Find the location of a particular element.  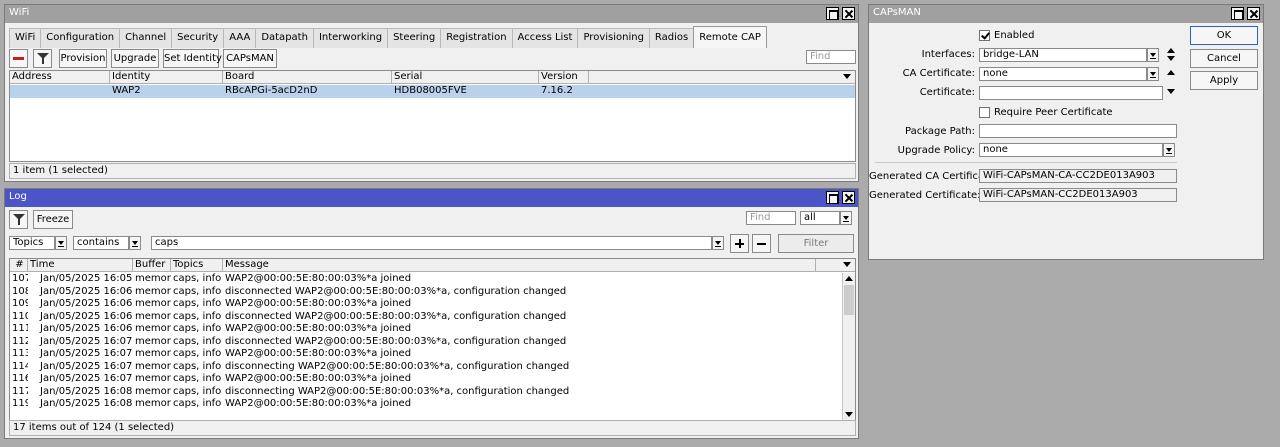

col-topics: Topics is located at coordinates (197, 265).